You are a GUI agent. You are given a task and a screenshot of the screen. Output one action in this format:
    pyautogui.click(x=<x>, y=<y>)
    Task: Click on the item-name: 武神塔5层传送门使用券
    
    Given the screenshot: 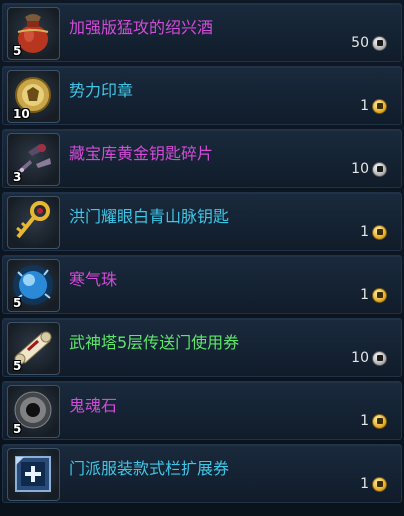 What is the action you would take?
    pyautogui.click(x=154, y=342)
    